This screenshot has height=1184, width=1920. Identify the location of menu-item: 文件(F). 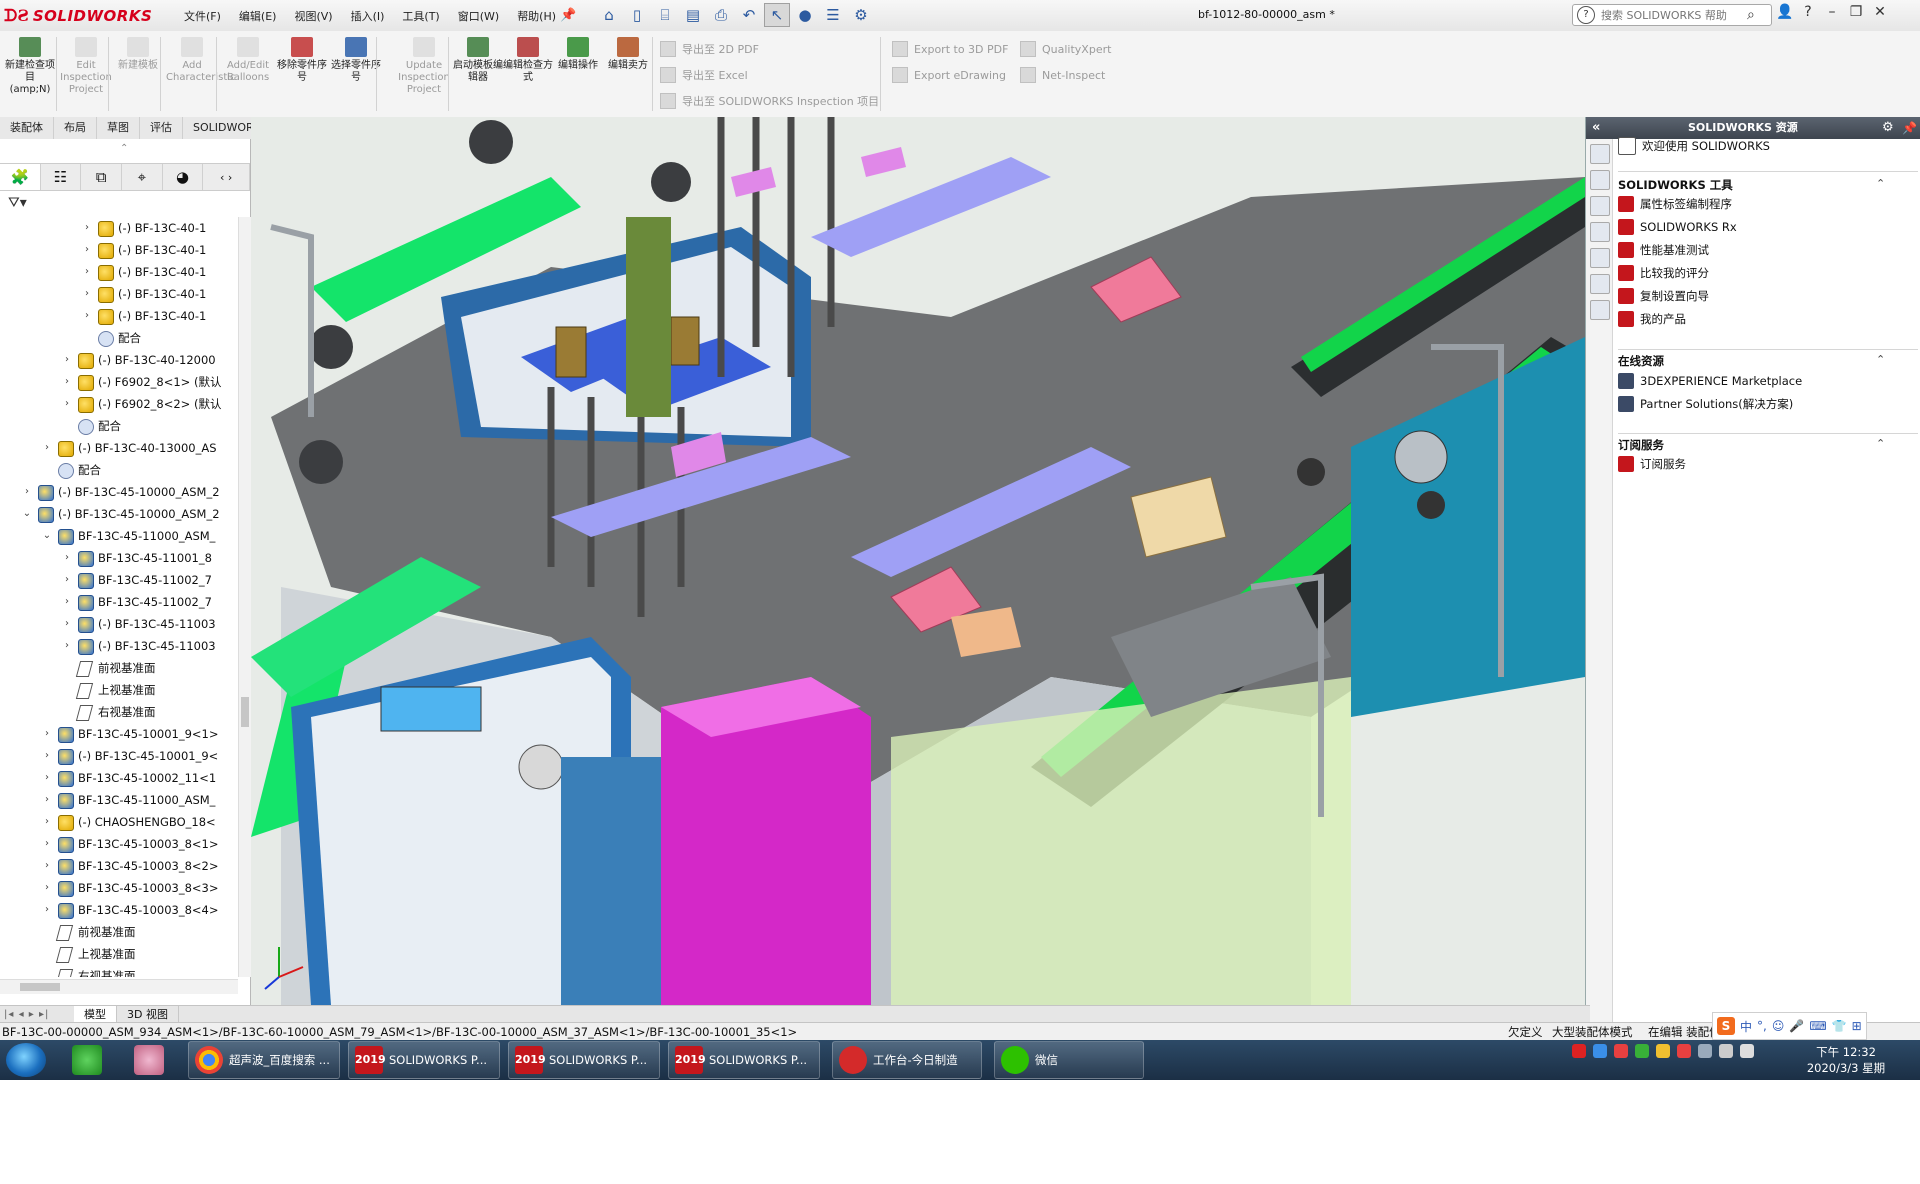
(202, 16).